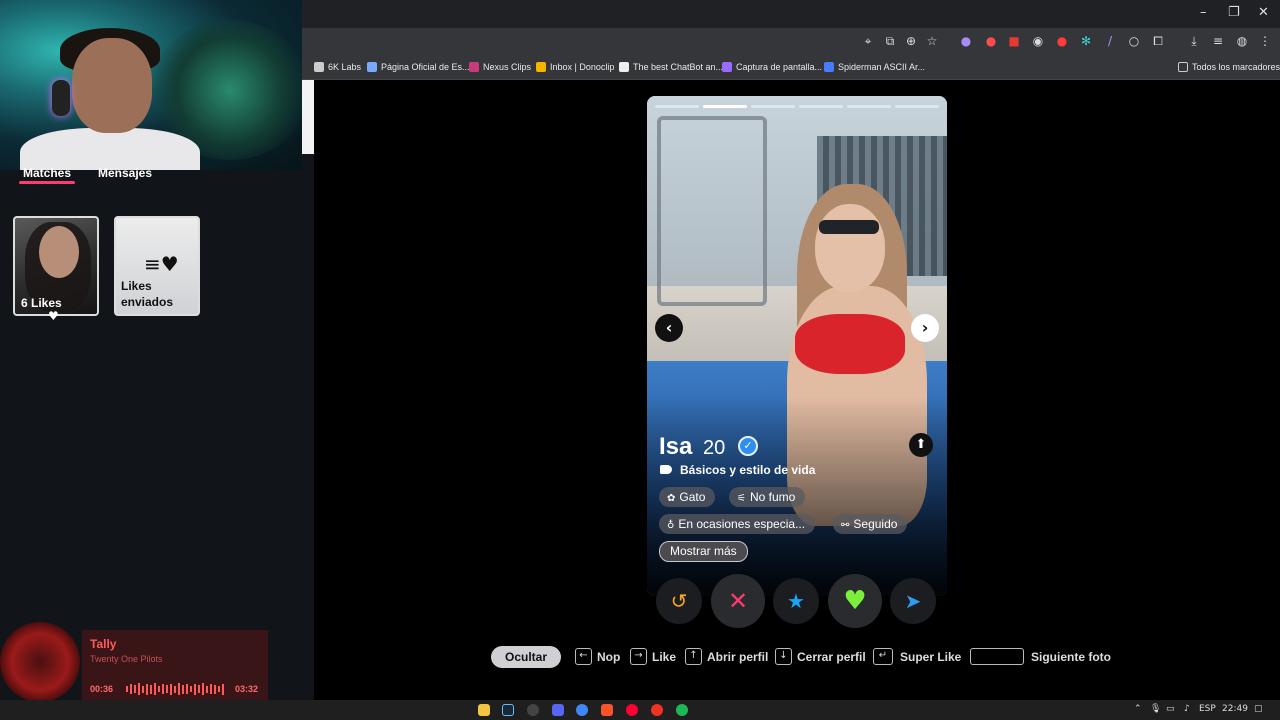 The height and width of the screenshot is (720, 1280). What do you see at coordinates (575, 67) in the screenshot?
I see `bookmark-item: Inbox | Donoclip` at bounding box center [575, 67].